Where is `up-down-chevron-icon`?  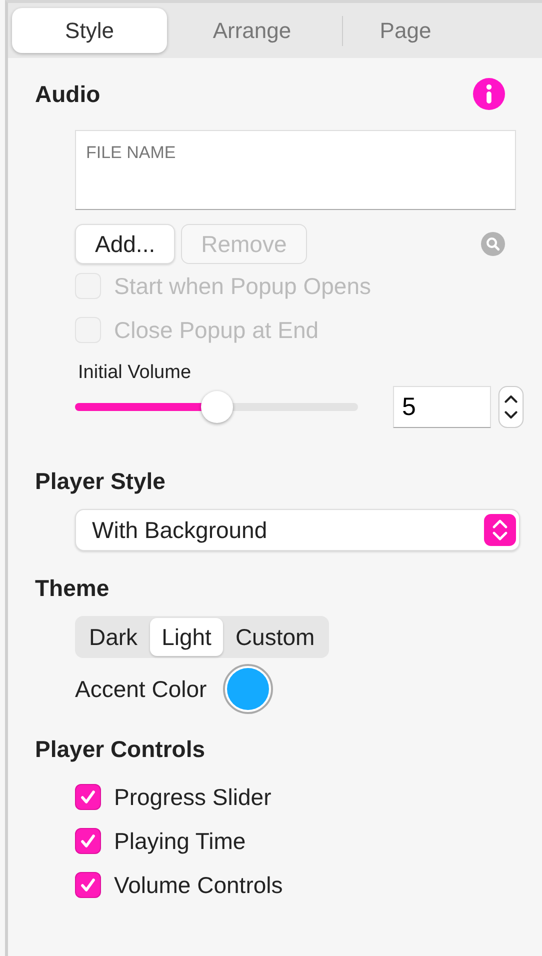
up-down-chevron-icon is located at coordinates (500, 530).